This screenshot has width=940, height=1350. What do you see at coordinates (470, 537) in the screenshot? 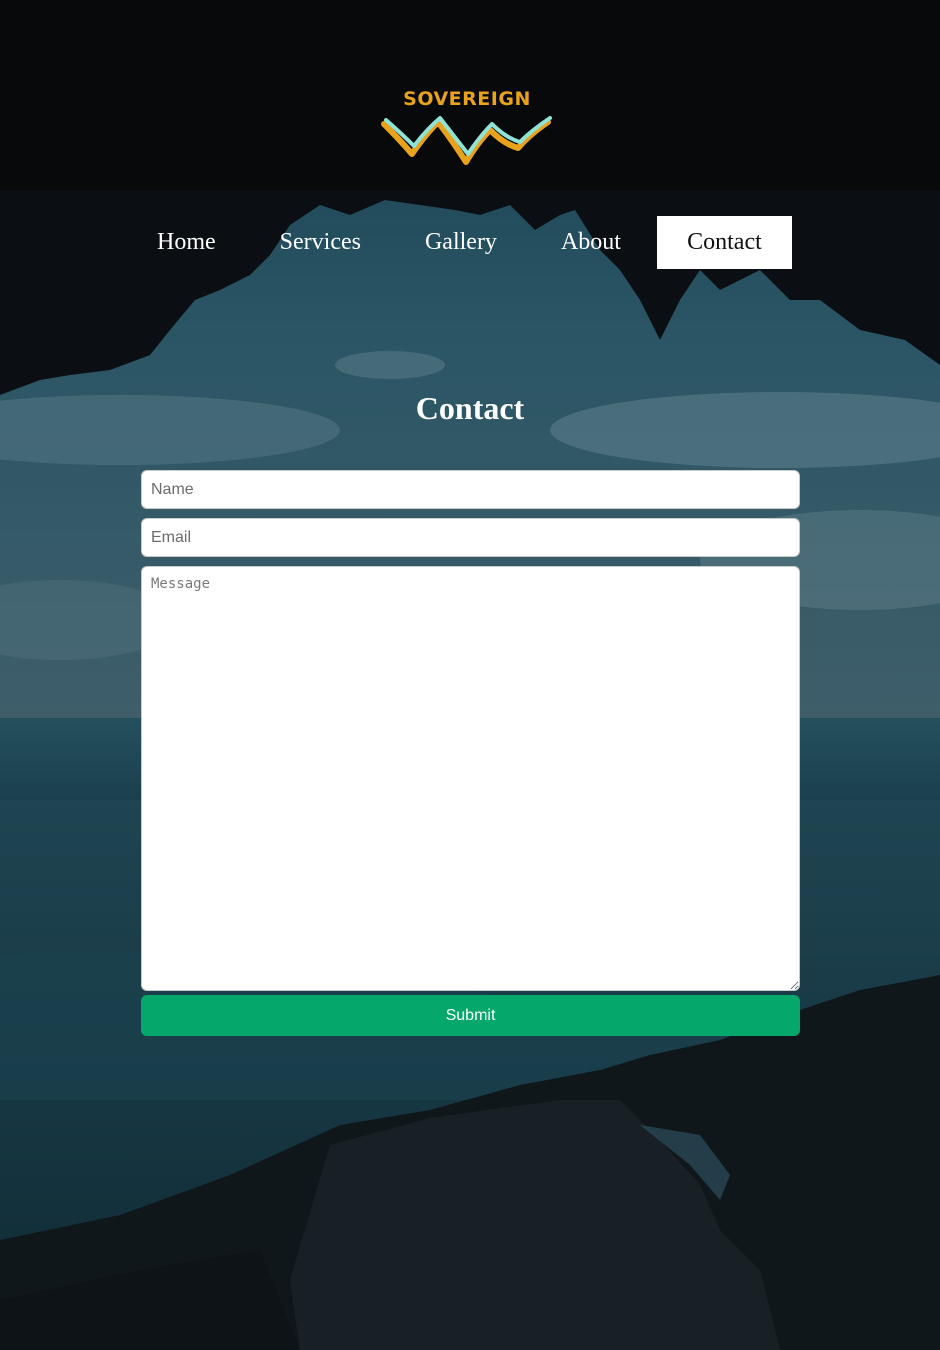
I see `email-input` at bounding box center [470, 537].